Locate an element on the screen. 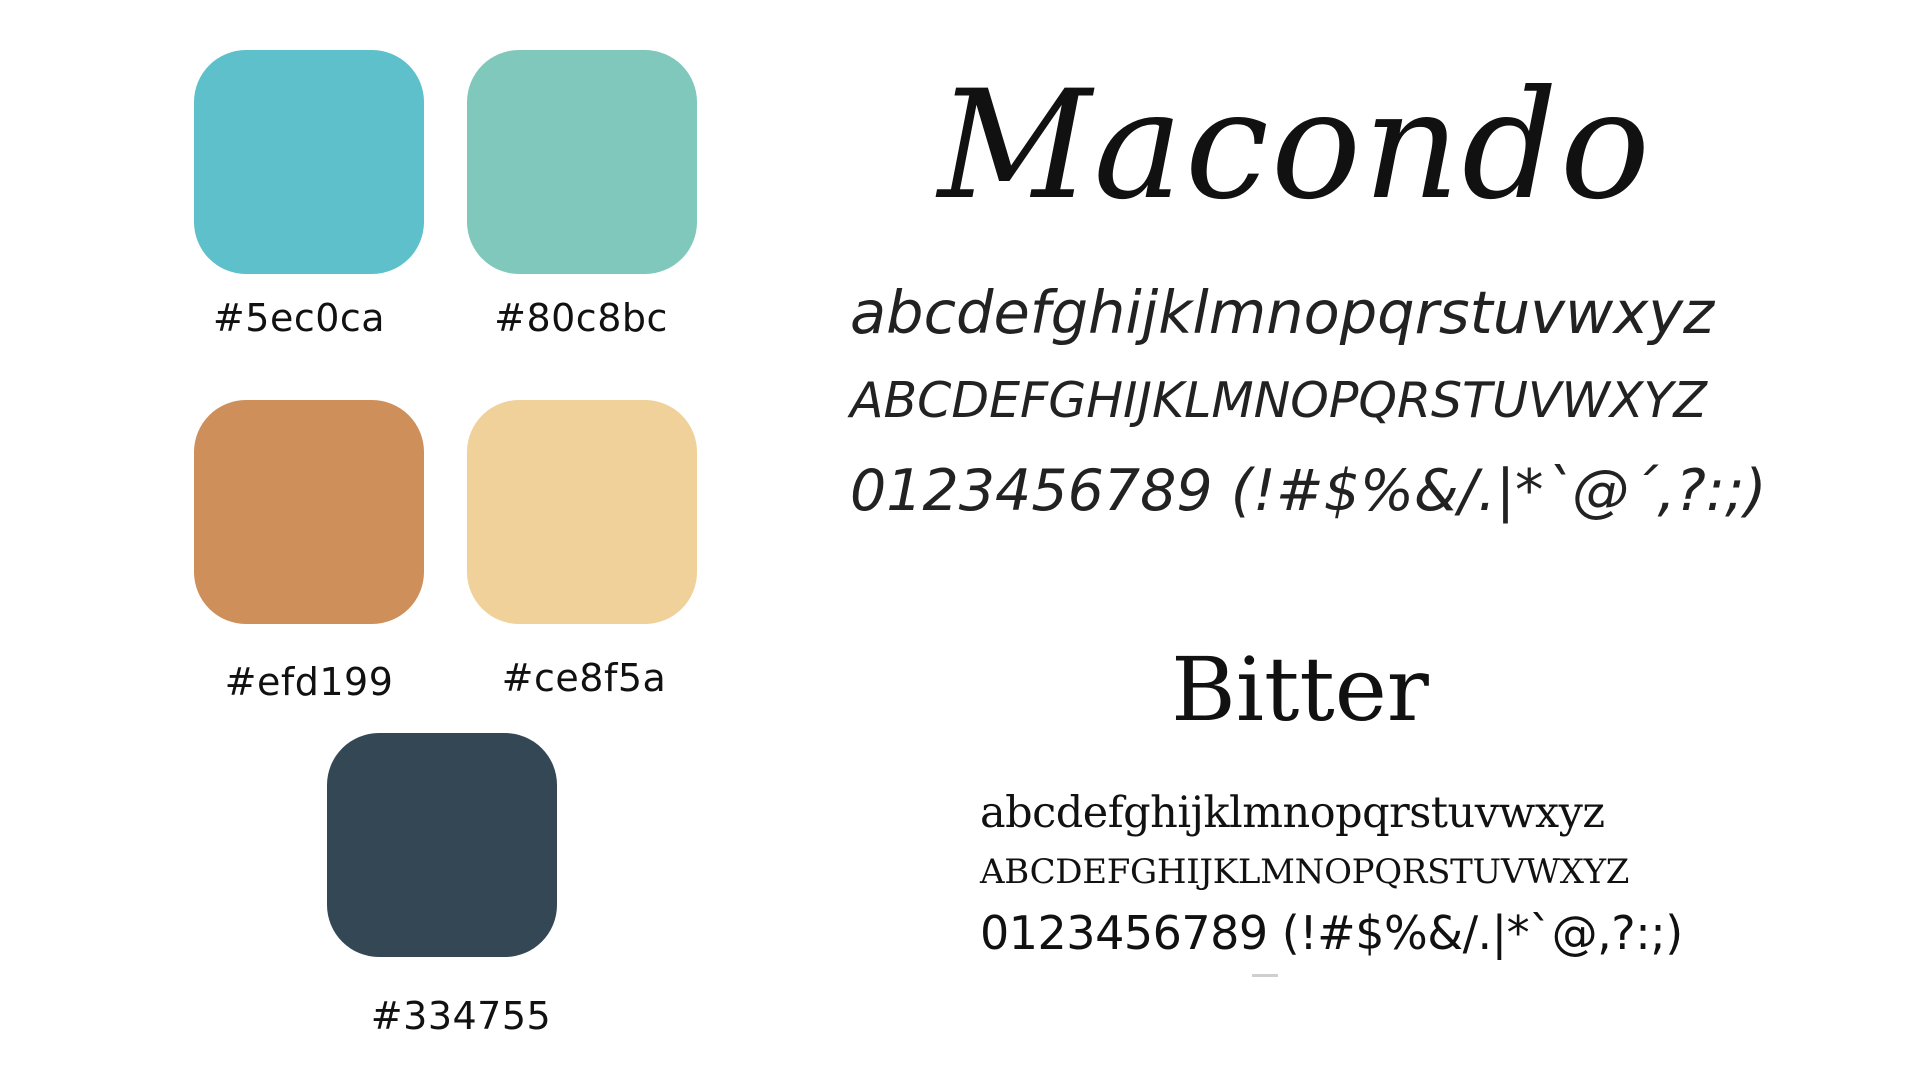  swatch-label-80c8bc: #80c8bc is located at coordinates (581, 318).